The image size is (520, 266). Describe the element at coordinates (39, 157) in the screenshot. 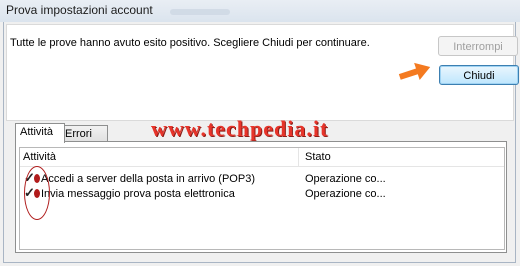

I see `column-header-activity: Attività` at that location.